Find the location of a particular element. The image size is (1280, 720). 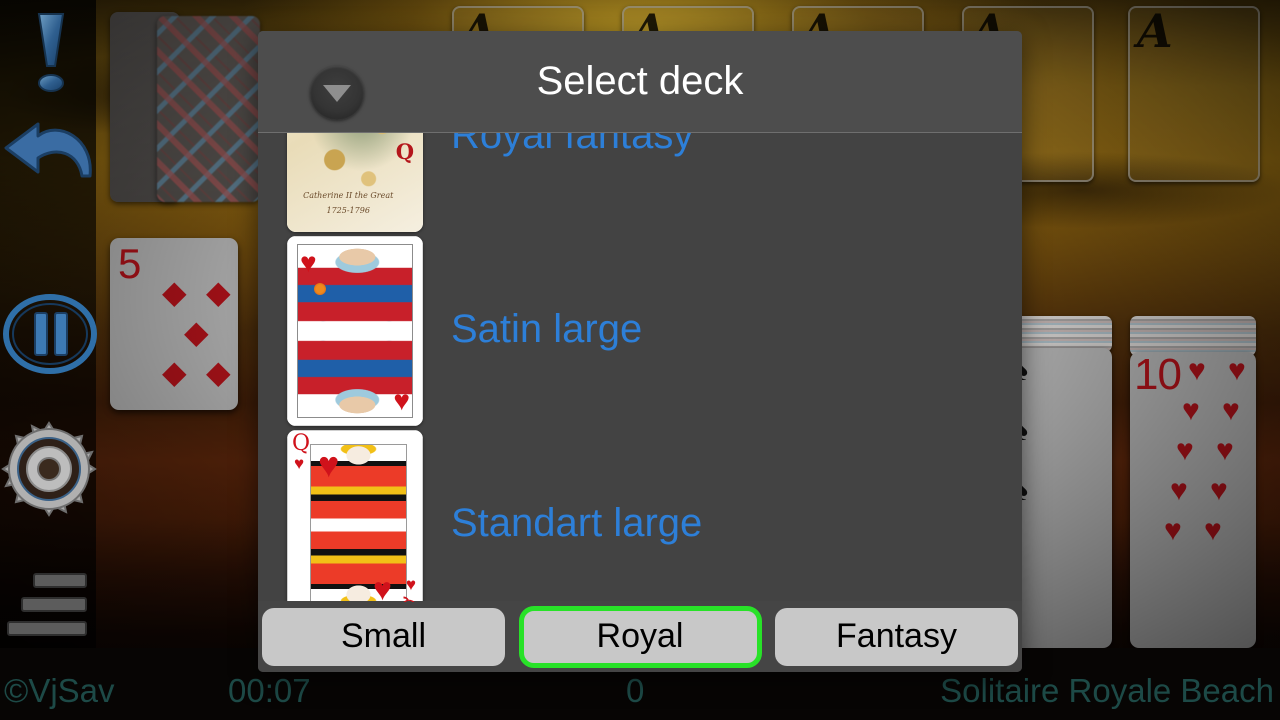

deck-label: Satin large is located at coordinates (547, 329).